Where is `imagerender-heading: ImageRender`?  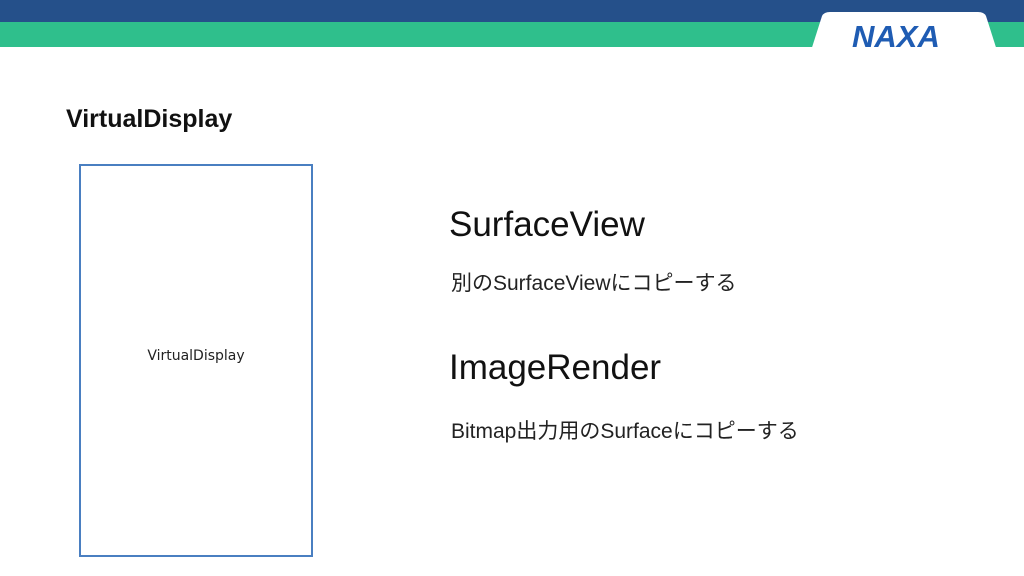
imagerender-heading: ImageRender is located at coordinates (555, 367).